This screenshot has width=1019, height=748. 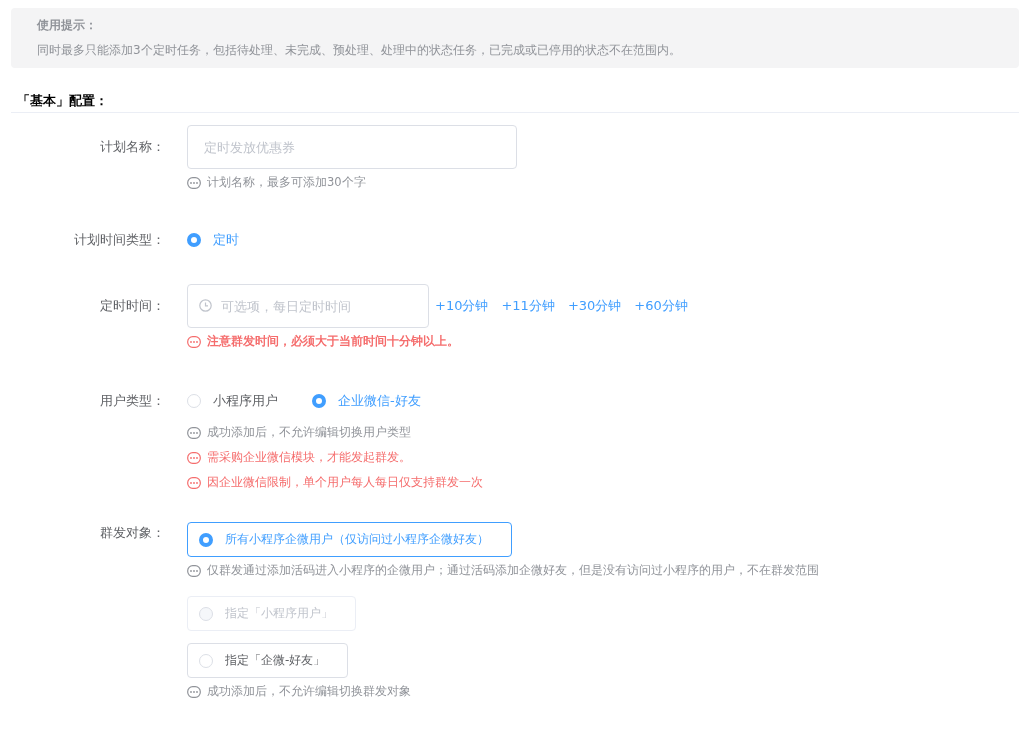 I want to click on radio-card: 指定「企微-好友」, so click(x=268, y=660).